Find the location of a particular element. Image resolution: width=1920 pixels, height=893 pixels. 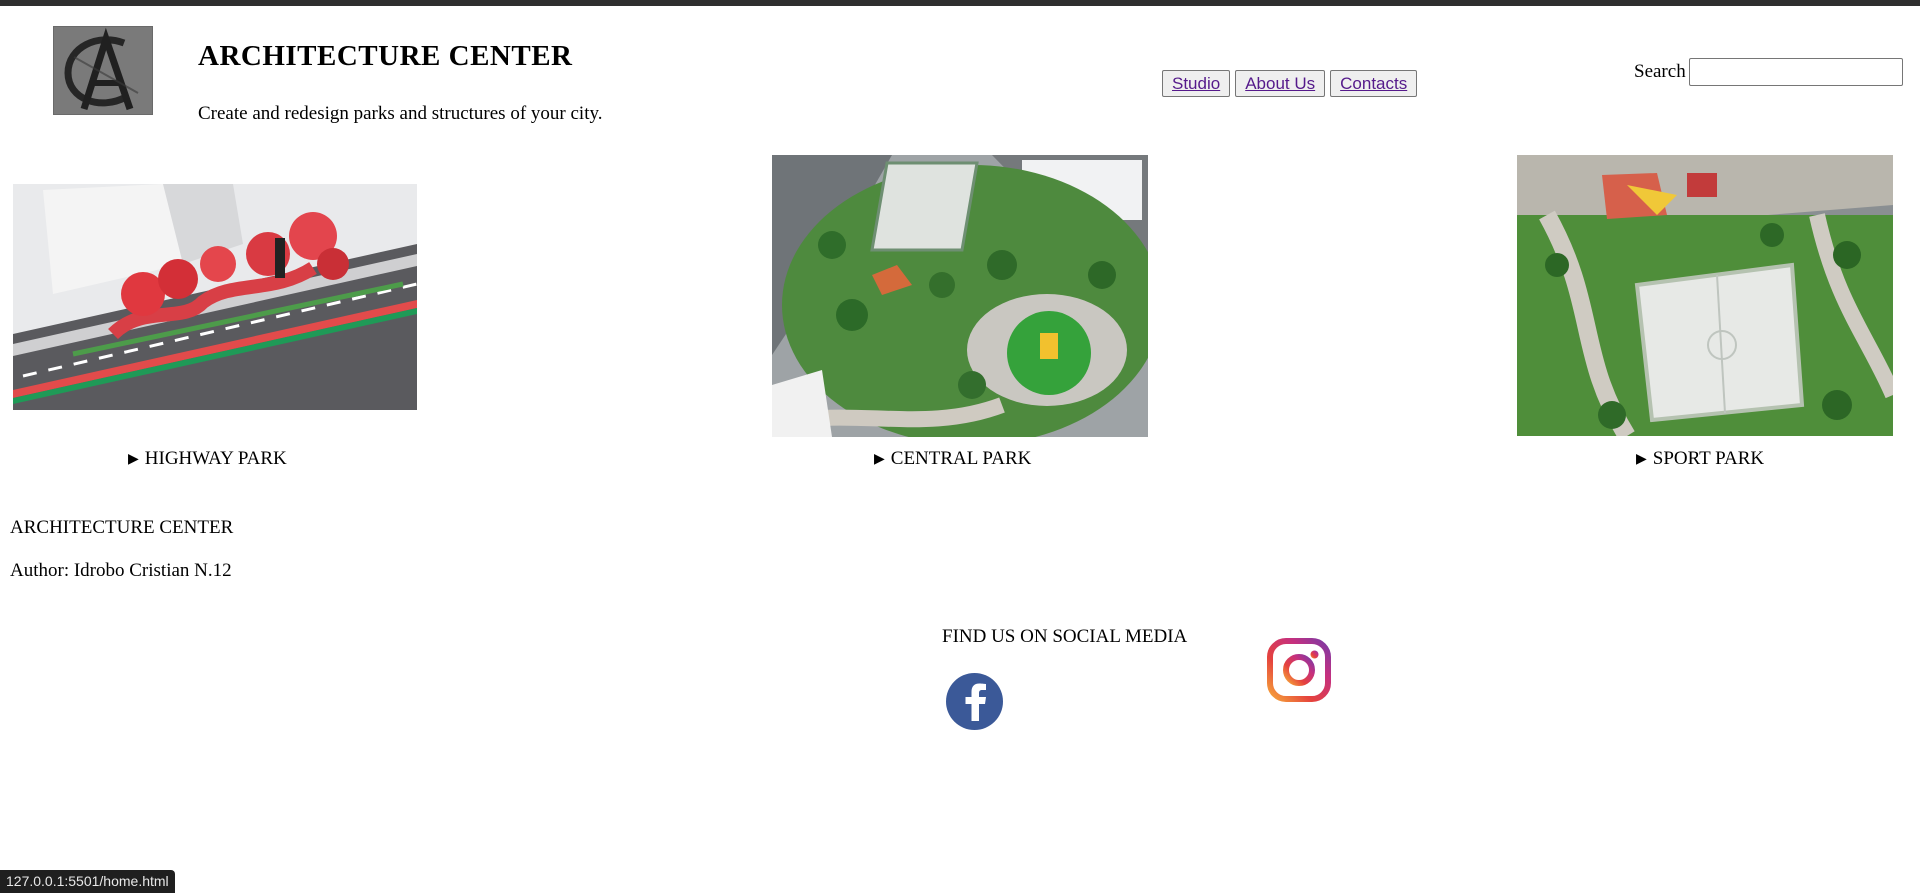

park-toggle-highway: ▶ HIGHWAY PARK is located at coordinates (207, 459).